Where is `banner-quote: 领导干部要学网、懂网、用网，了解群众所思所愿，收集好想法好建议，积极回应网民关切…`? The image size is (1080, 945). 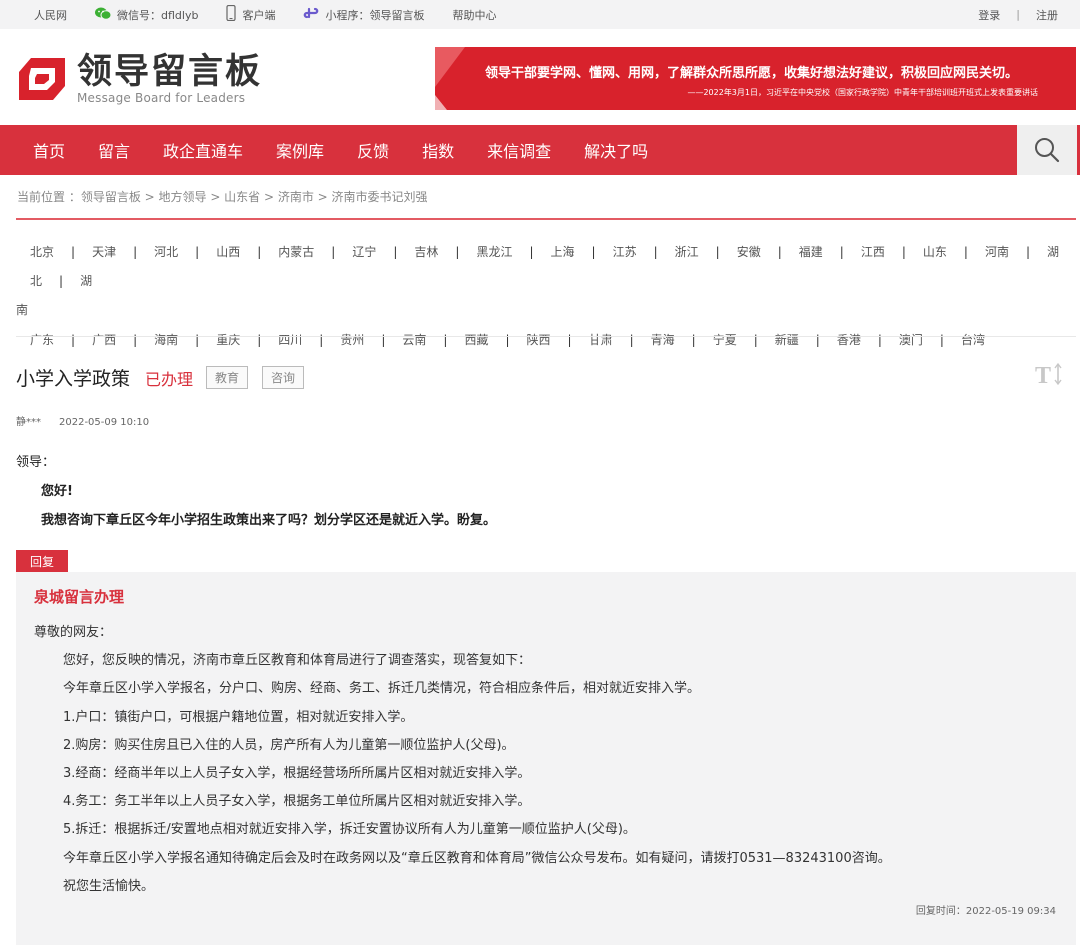
banner-quote: 领导干部要学网、懂网、用网，了解群众所思所愿，收集好想法好建议，积极回应网民关切… is located at coordinates (752, 73).